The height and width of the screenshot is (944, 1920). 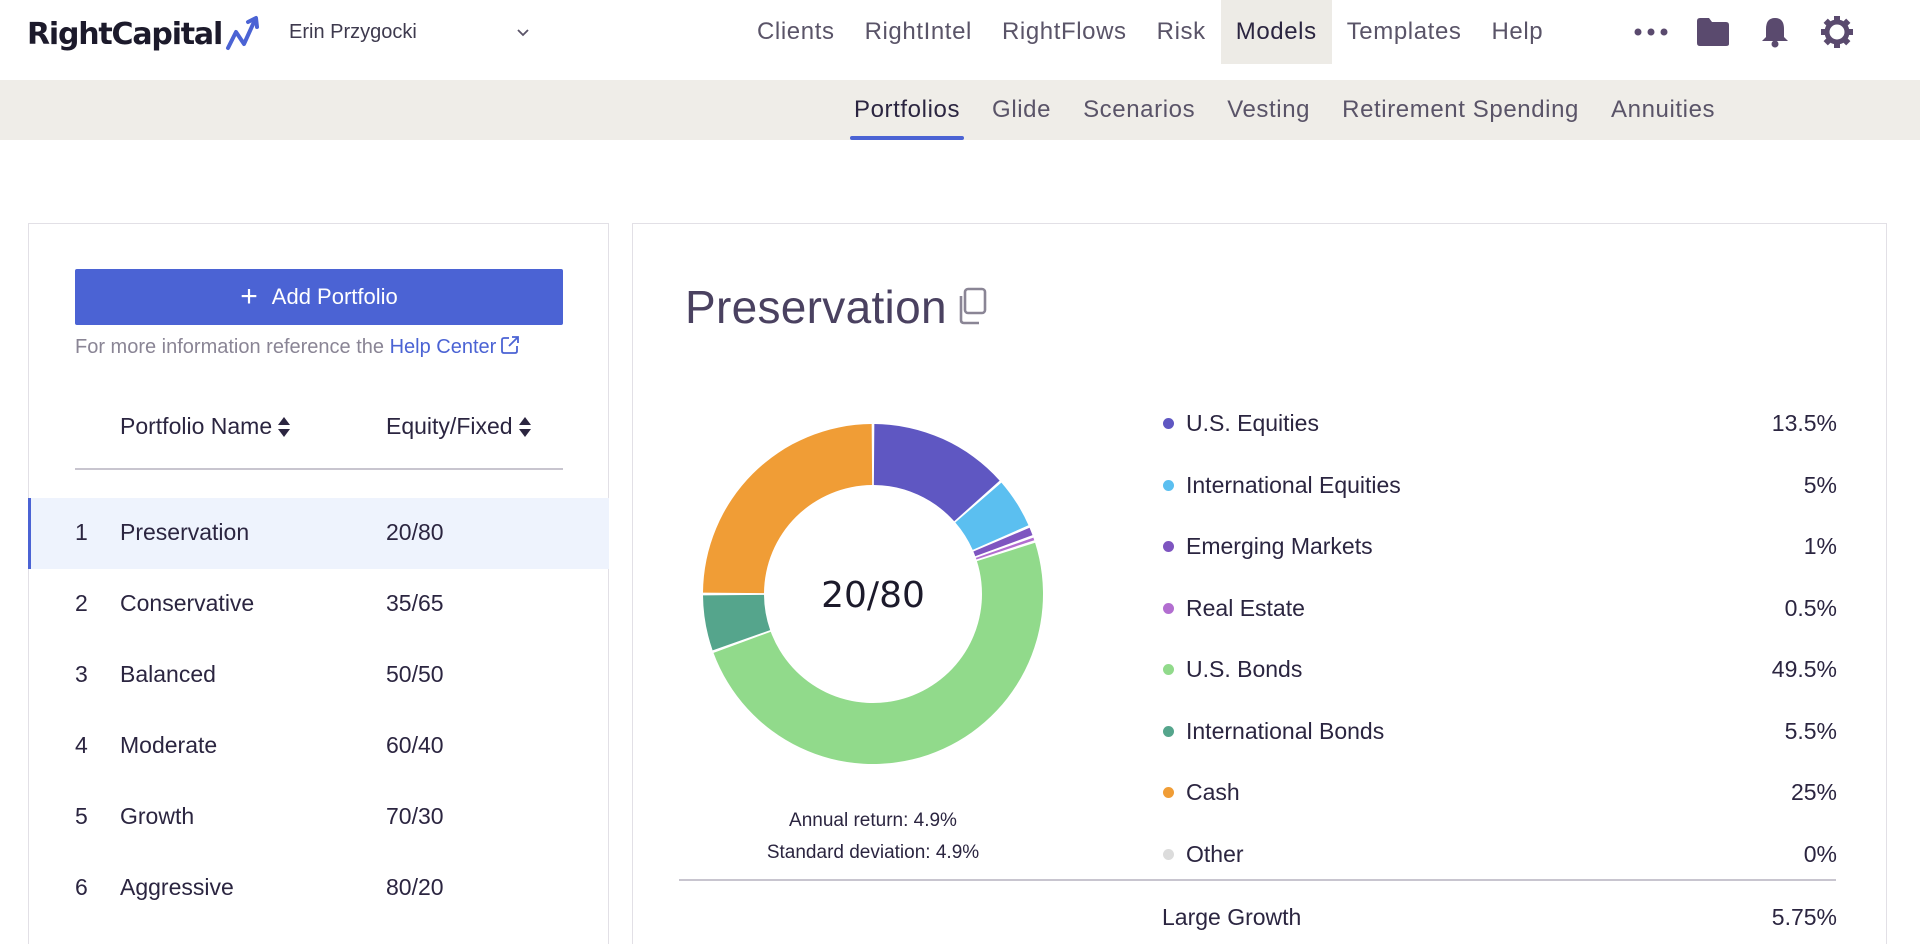 I want to click on portfolio-row: 2 Conservative 35/65, so click(x=319, y=604).